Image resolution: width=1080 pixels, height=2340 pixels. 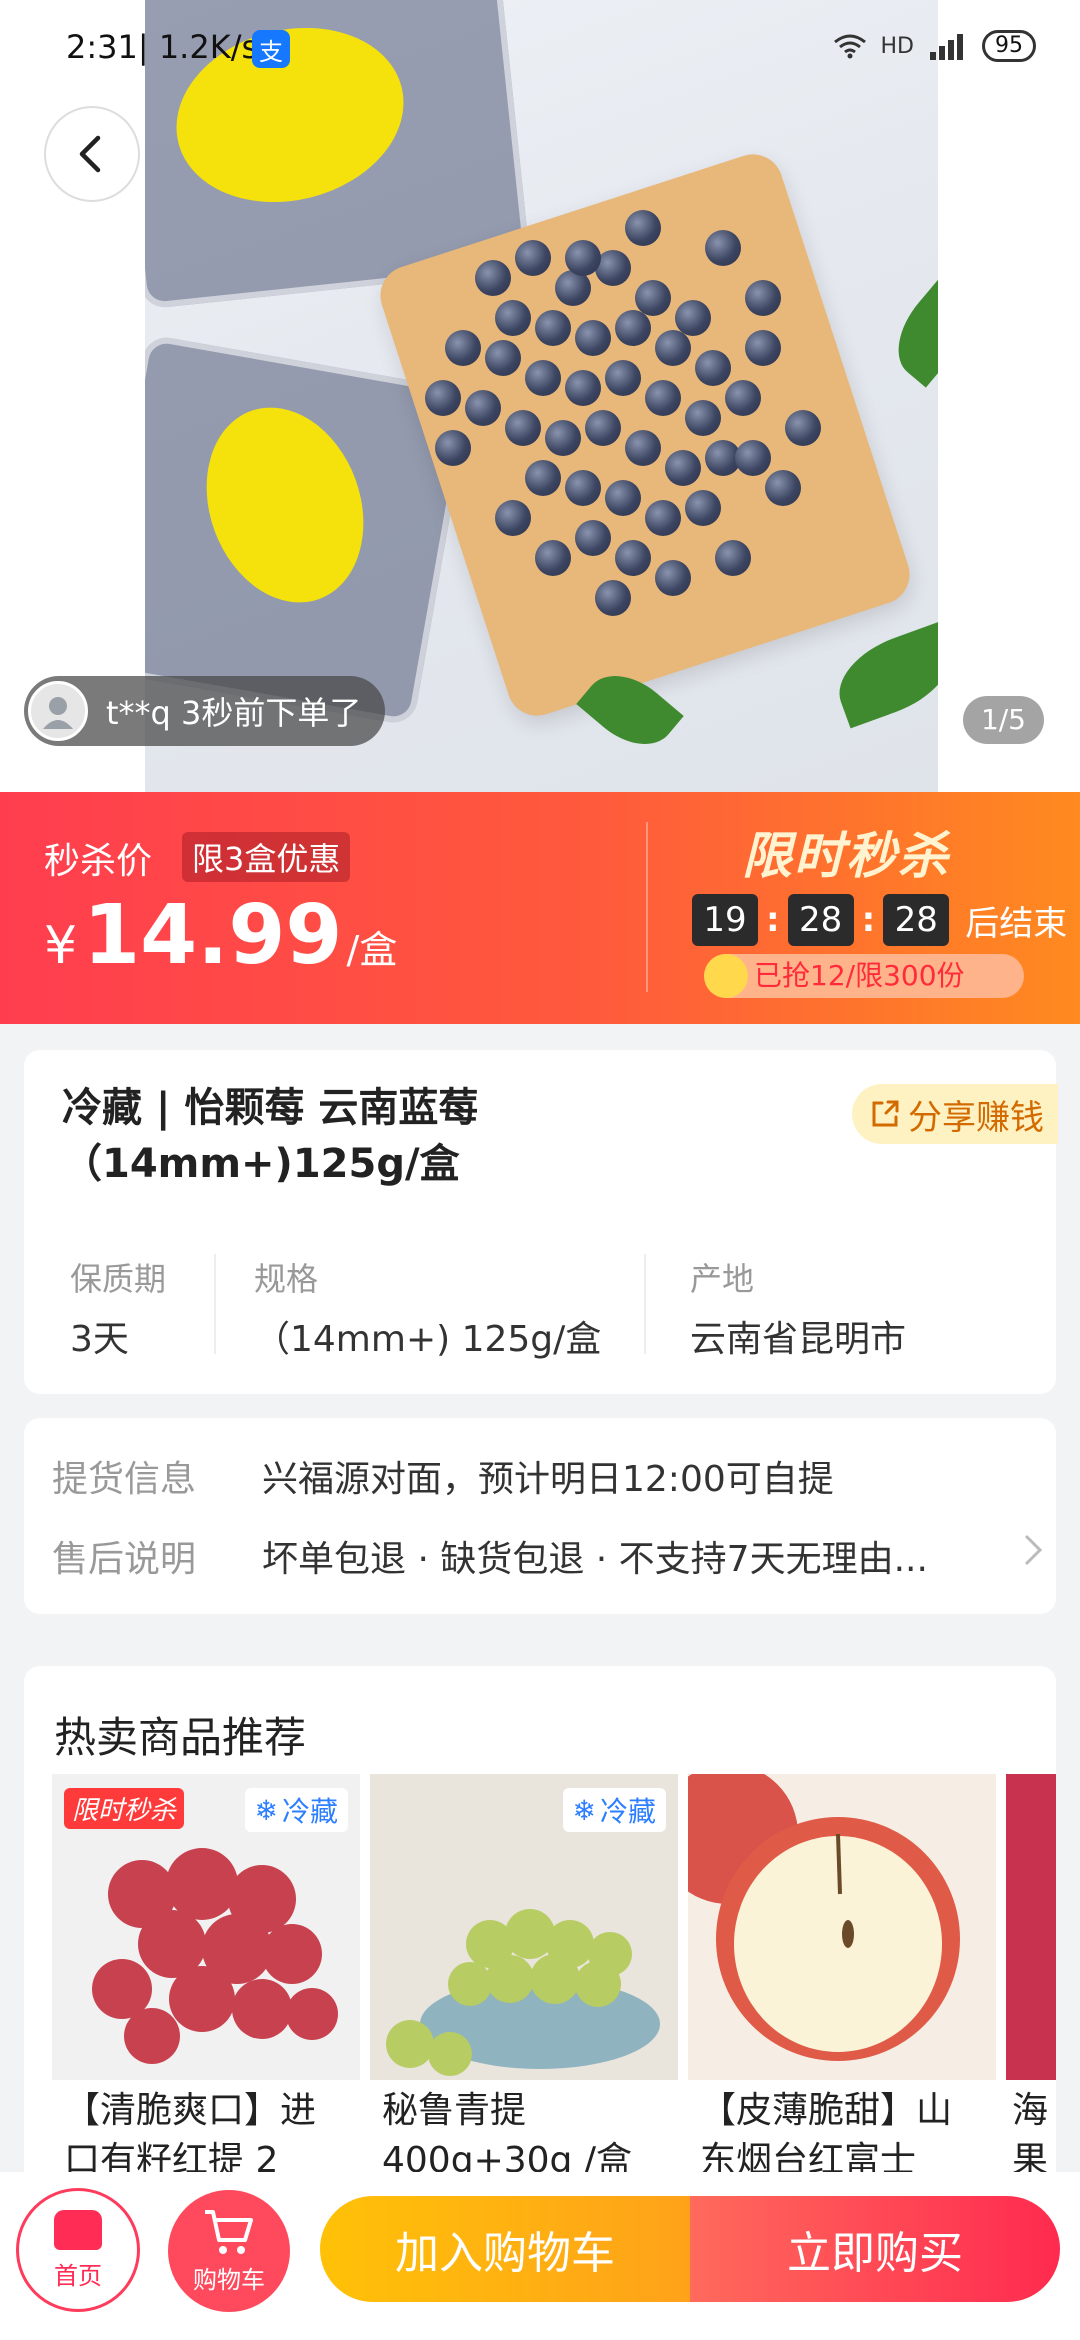 I want to click on countdown-seconds: 28, so click(x=916, y=920).